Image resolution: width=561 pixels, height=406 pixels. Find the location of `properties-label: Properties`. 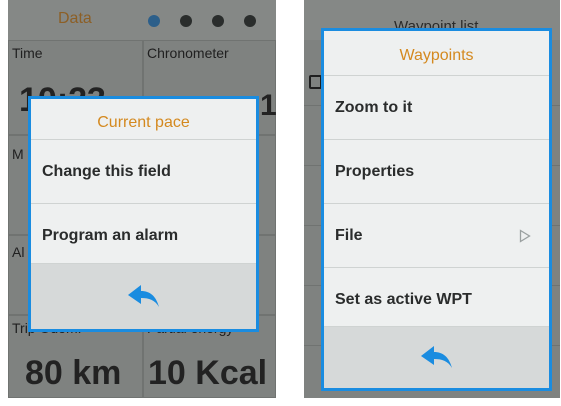

properties-label: Properties is located at coordinates (375, 171).